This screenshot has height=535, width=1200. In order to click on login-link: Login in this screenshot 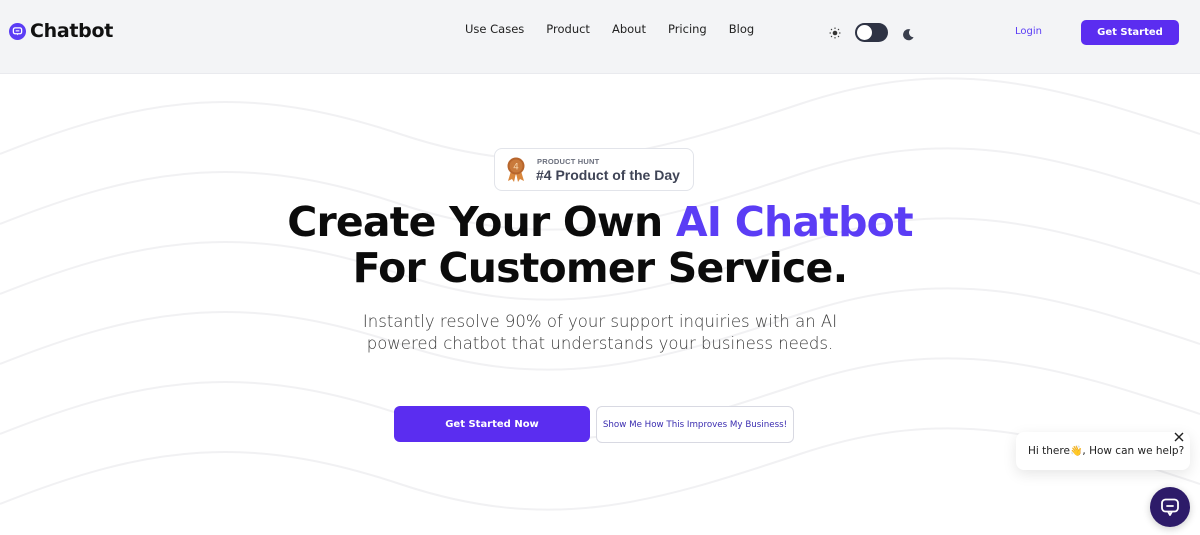, I will do `click(1028, 31)`.